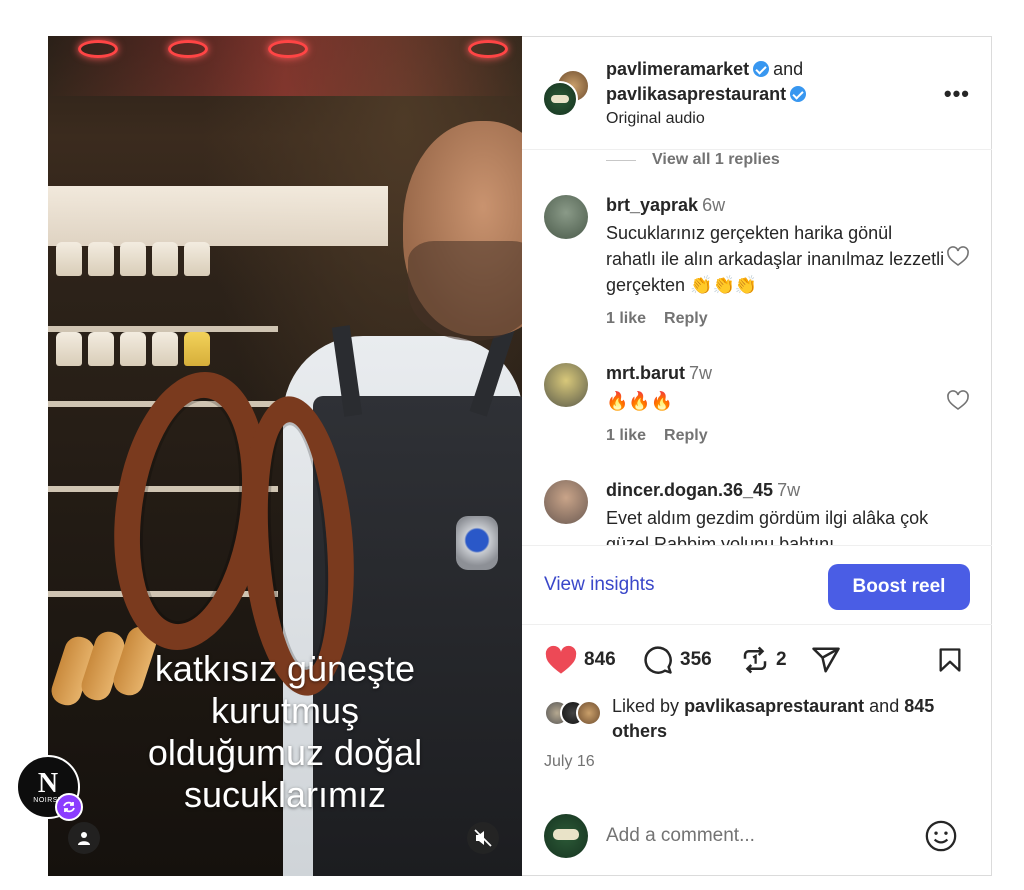 The width and height of the screenshot is (1024, 890). Describe the element at coordinates (950, 660) in the screenshot. I see `bookmark-icon` at that location.